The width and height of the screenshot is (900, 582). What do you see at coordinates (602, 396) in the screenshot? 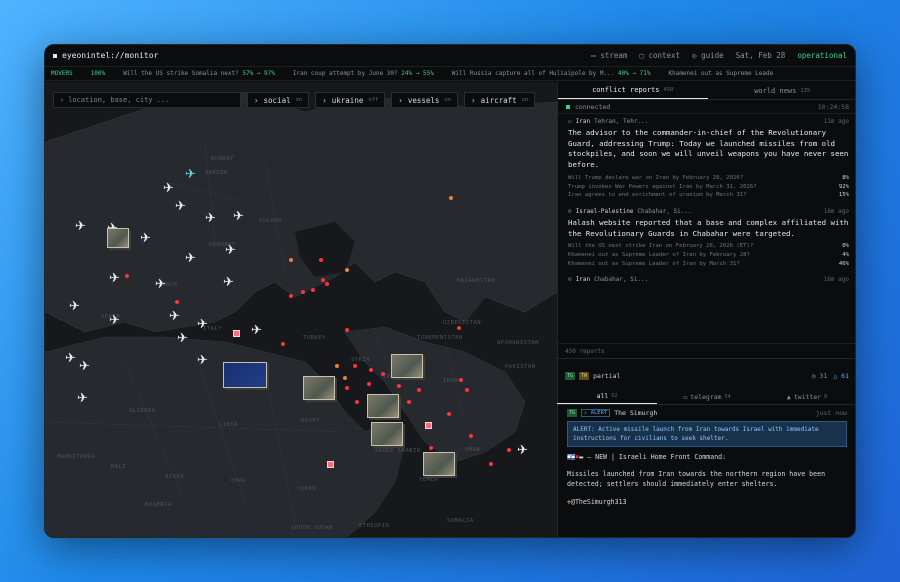
I see `tab-label: all` at bounding box center [602, 396].